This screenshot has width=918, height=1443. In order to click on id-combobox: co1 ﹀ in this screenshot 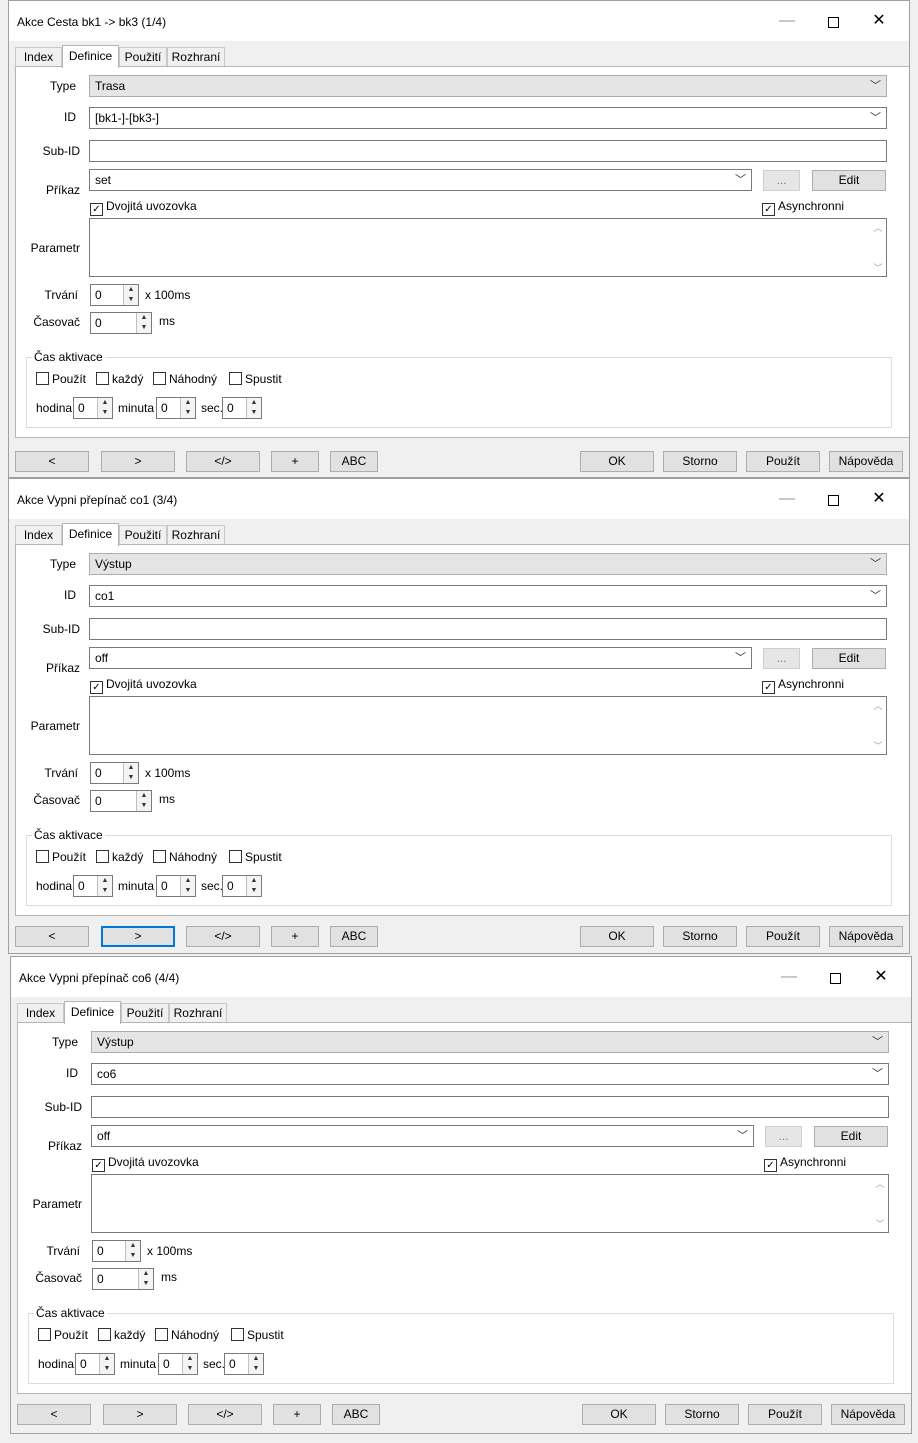, I will do `click(488, 596)`.